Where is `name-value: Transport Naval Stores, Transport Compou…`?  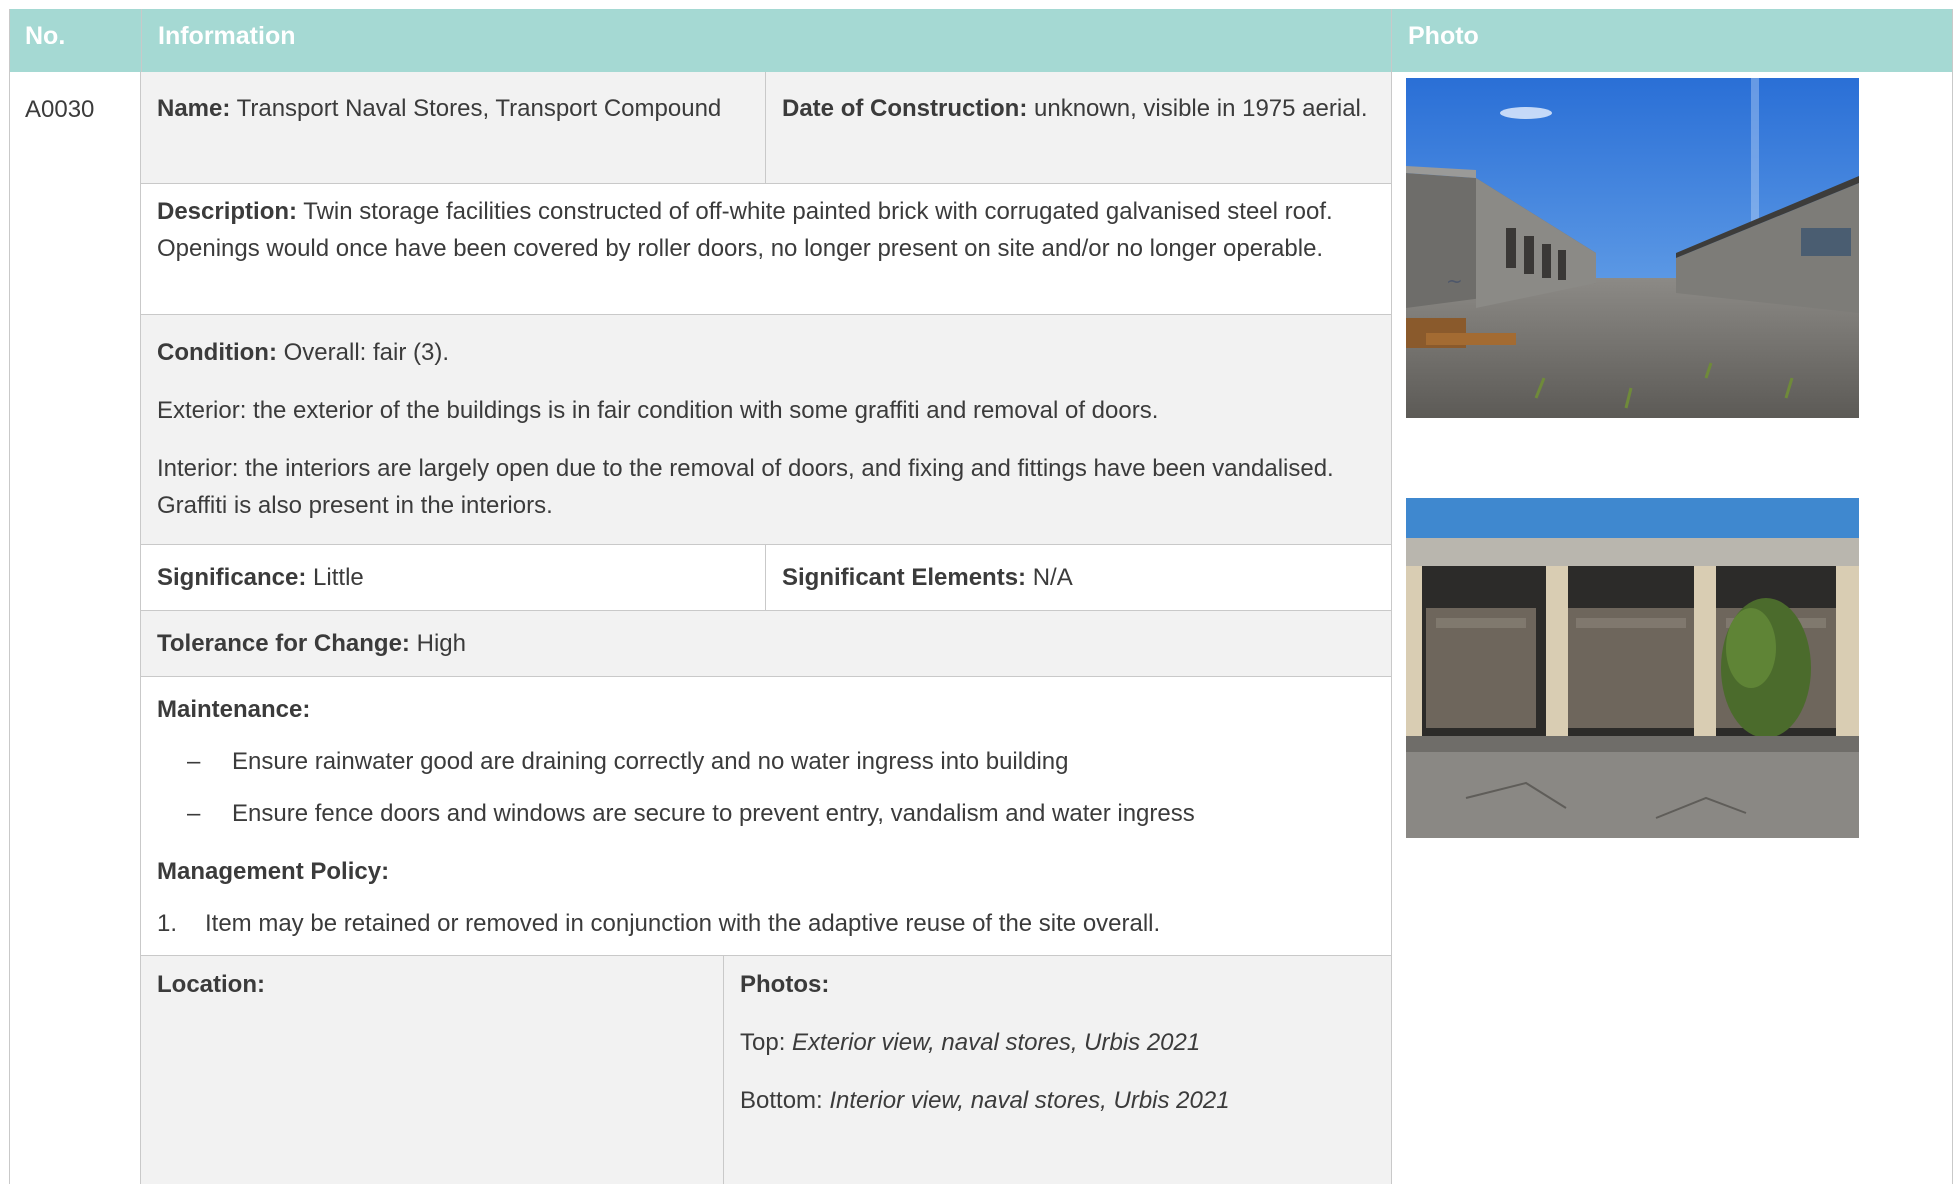
name-value: Transport Naval Stores, Transport Compou… is located at coordinates (479, 108).